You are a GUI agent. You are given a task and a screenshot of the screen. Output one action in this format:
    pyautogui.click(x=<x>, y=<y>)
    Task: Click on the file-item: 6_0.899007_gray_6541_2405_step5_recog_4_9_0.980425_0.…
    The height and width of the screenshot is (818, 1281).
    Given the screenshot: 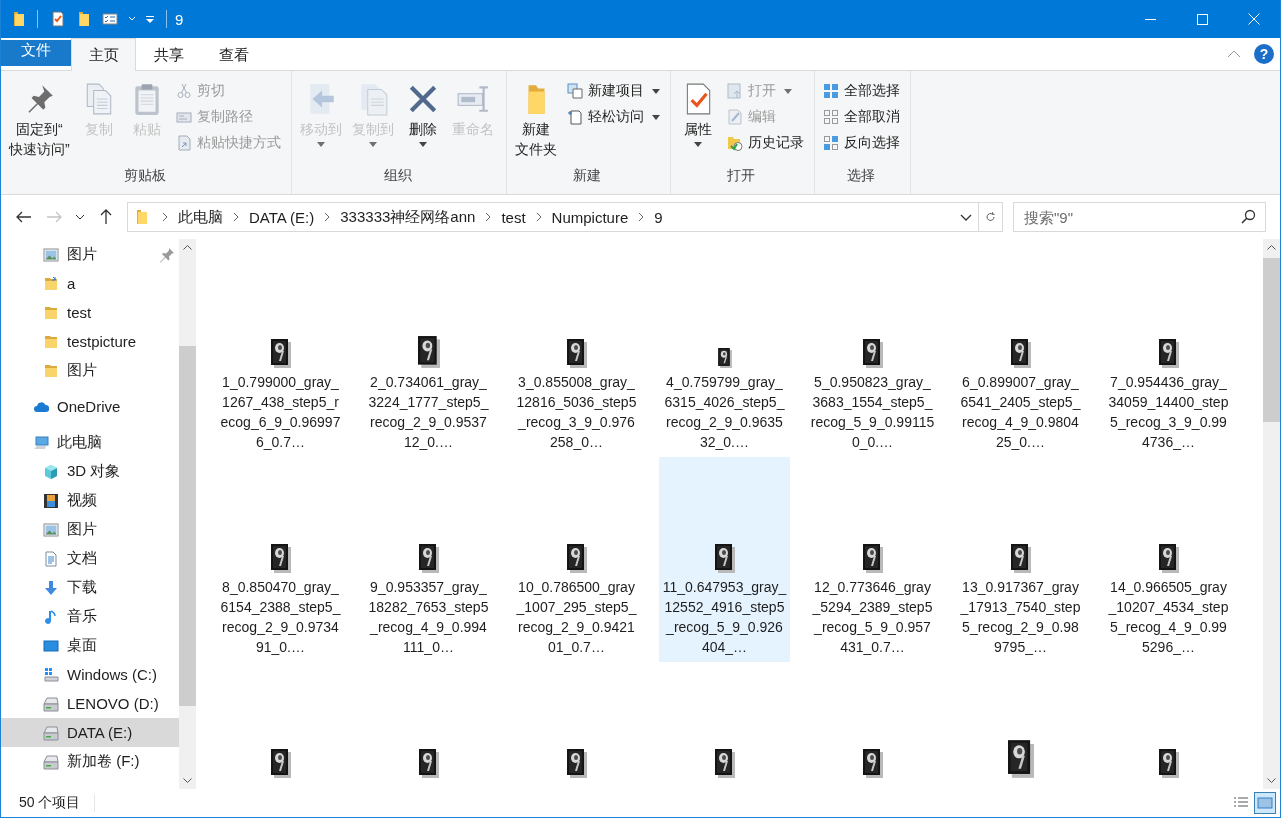 What is the action you would take?
    pyautogui.click(x=1020, y=354)
    